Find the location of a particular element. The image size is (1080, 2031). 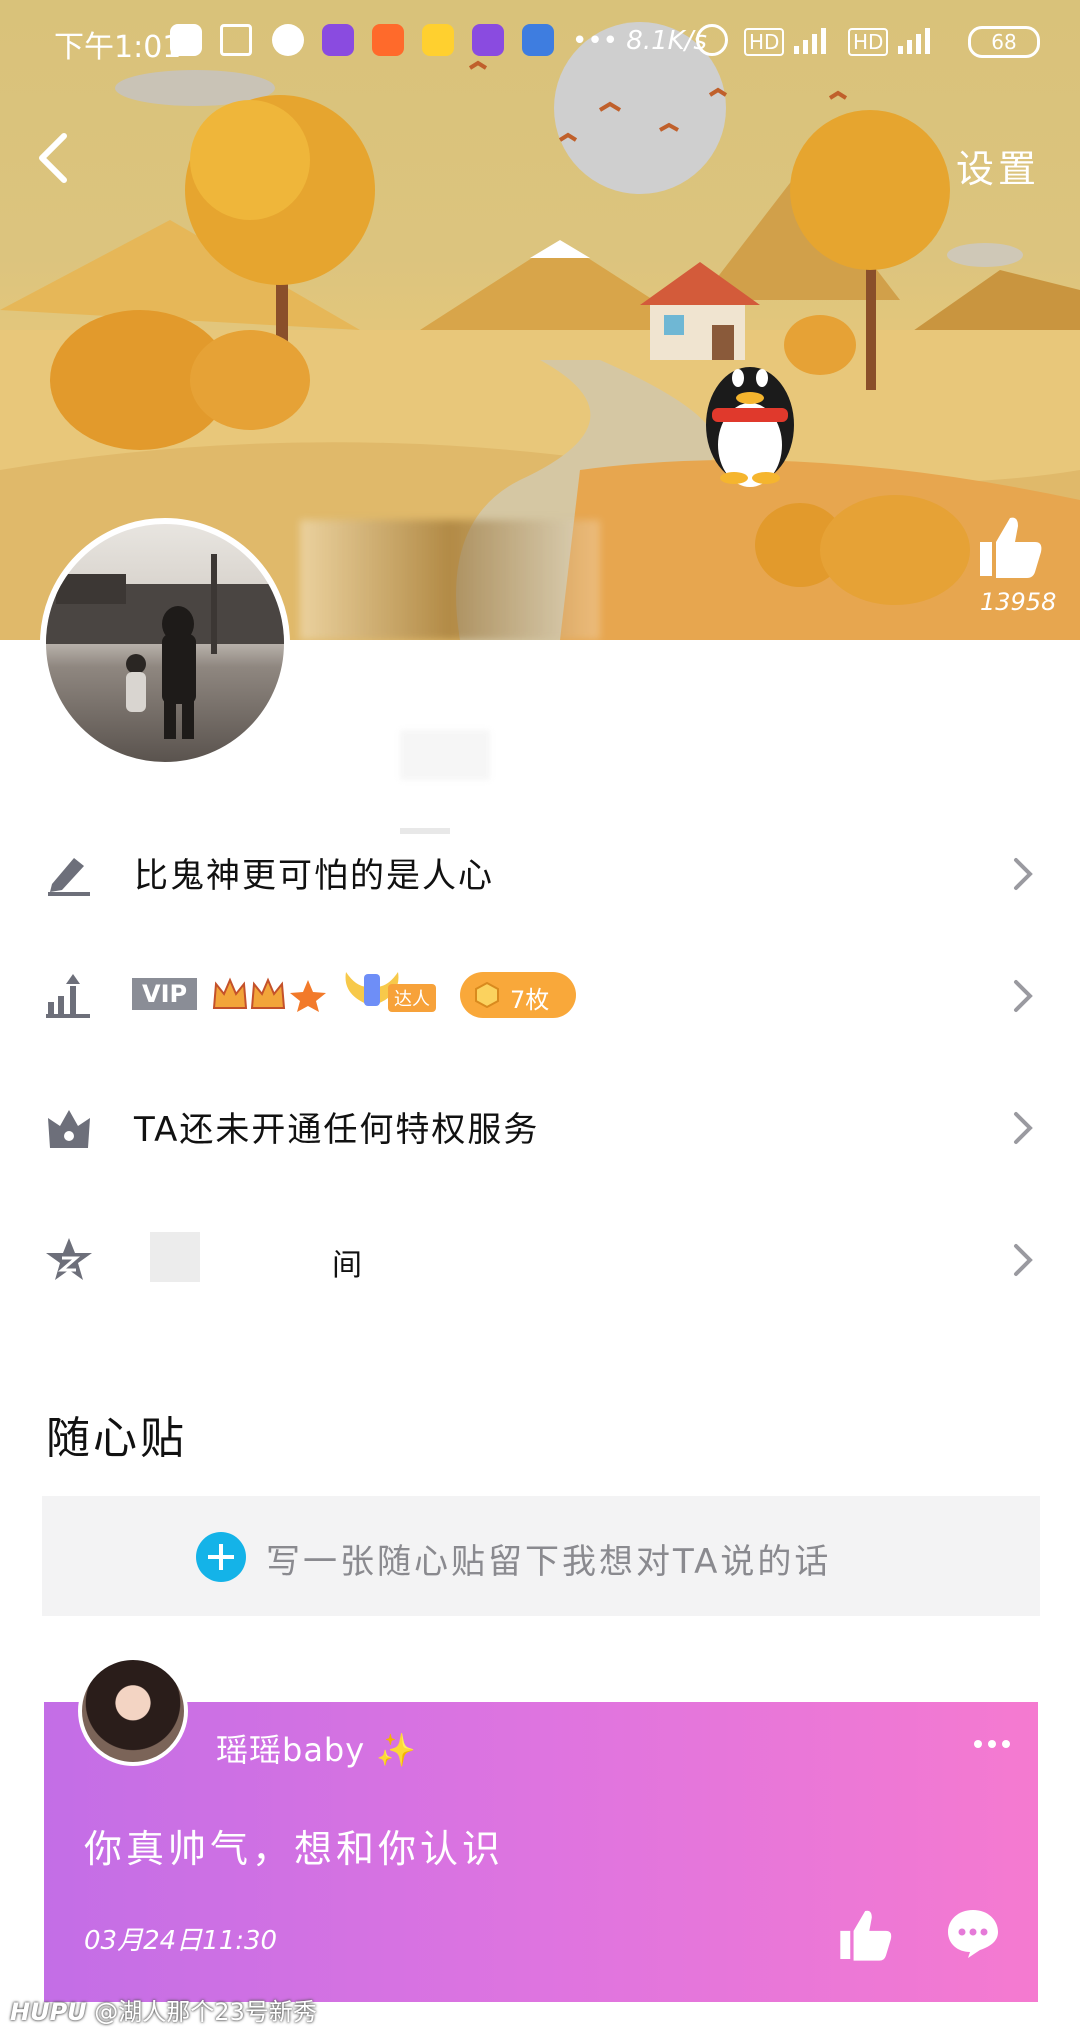

badge-count-pill: 7枚 is located at coordinates (518, 995).